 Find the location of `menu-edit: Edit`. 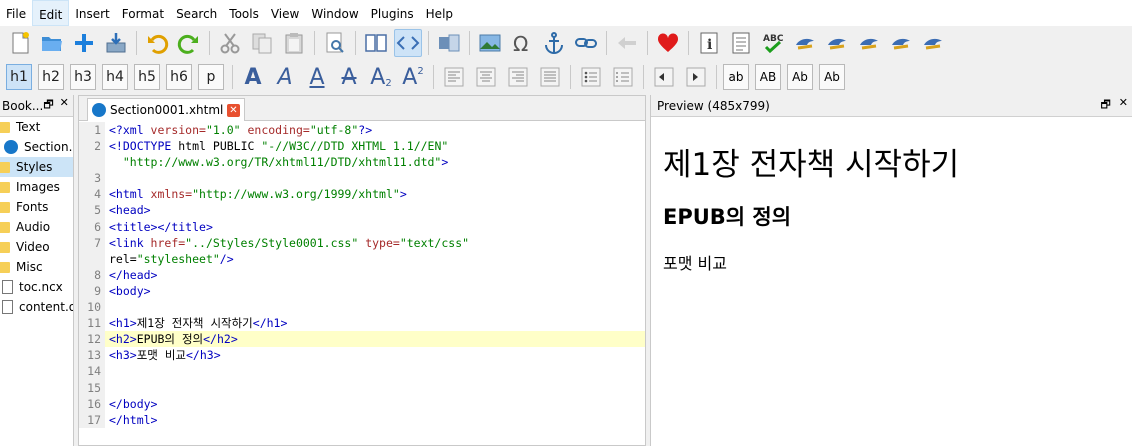

menu-edit: Edit is located at coordinates (51, 13).